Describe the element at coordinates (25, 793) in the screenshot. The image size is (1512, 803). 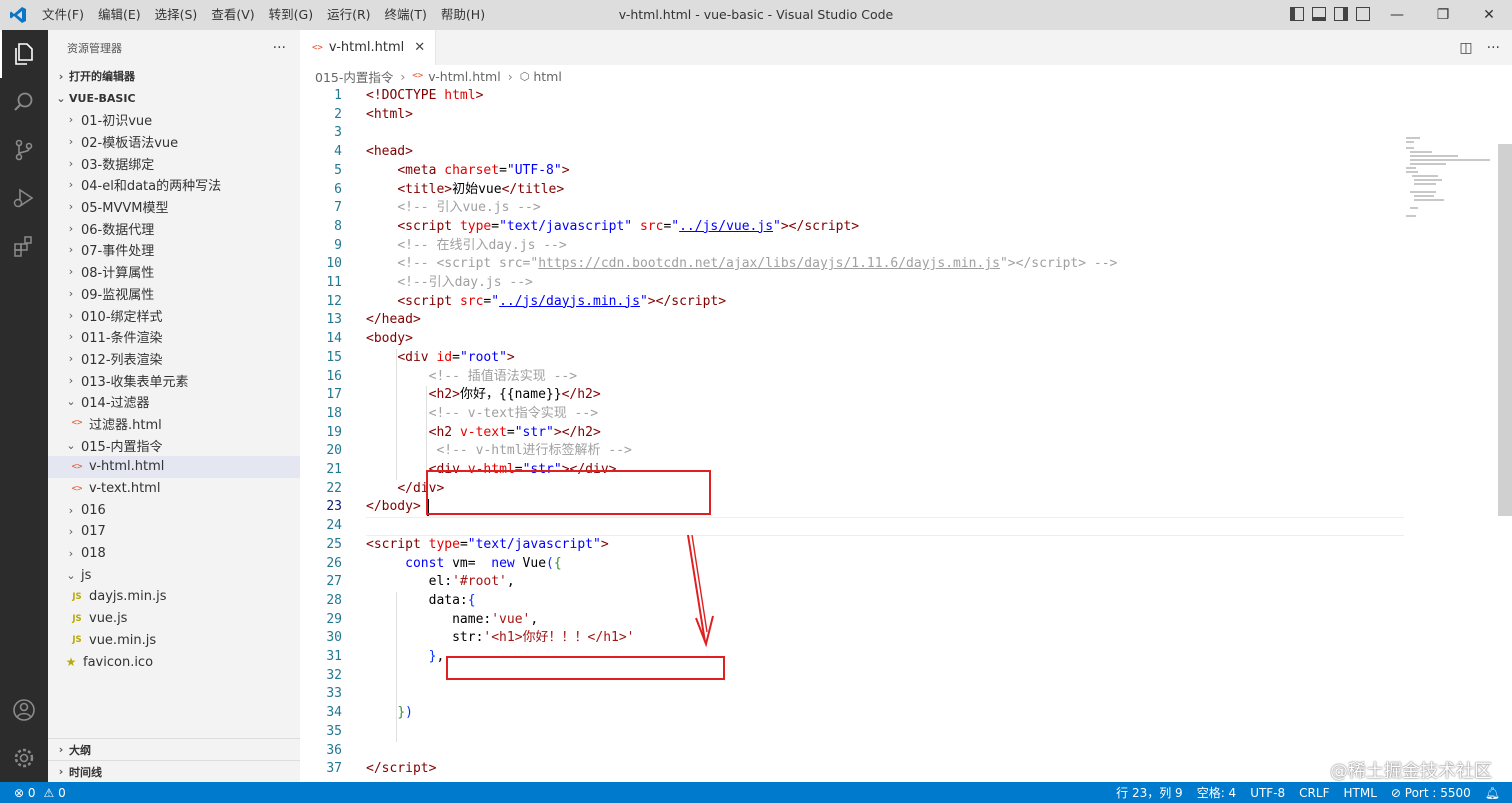
I see `problems-errors: ⊗ 0` at that location.